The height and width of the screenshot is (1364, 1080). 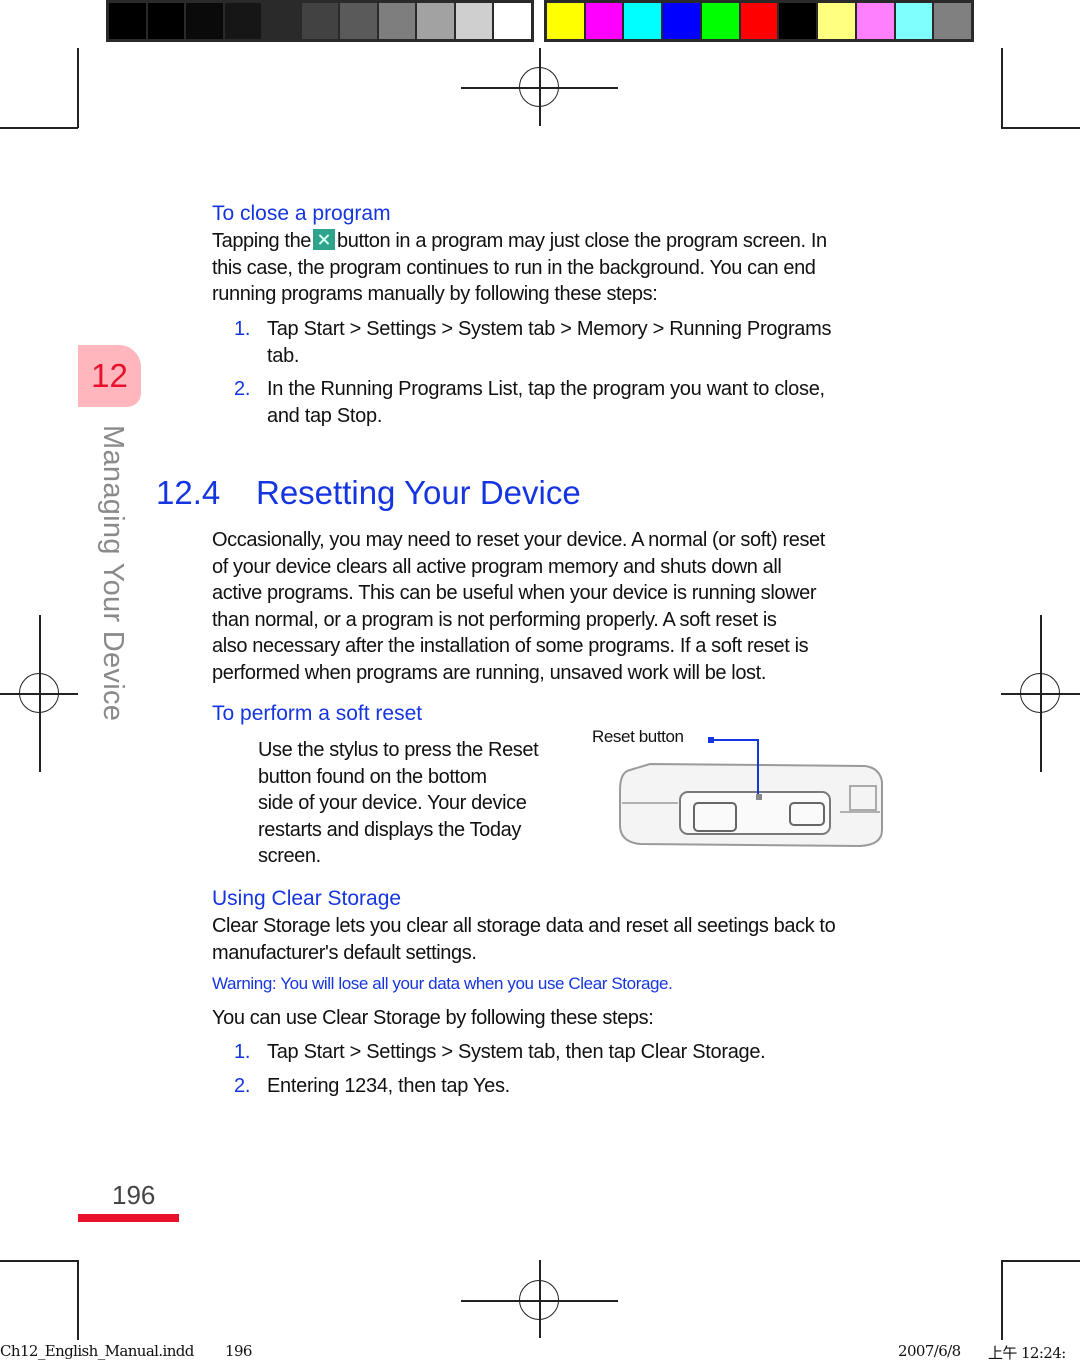 I want to click on instruction-line: restarts and displays the Today, so click(x=389, y=829).